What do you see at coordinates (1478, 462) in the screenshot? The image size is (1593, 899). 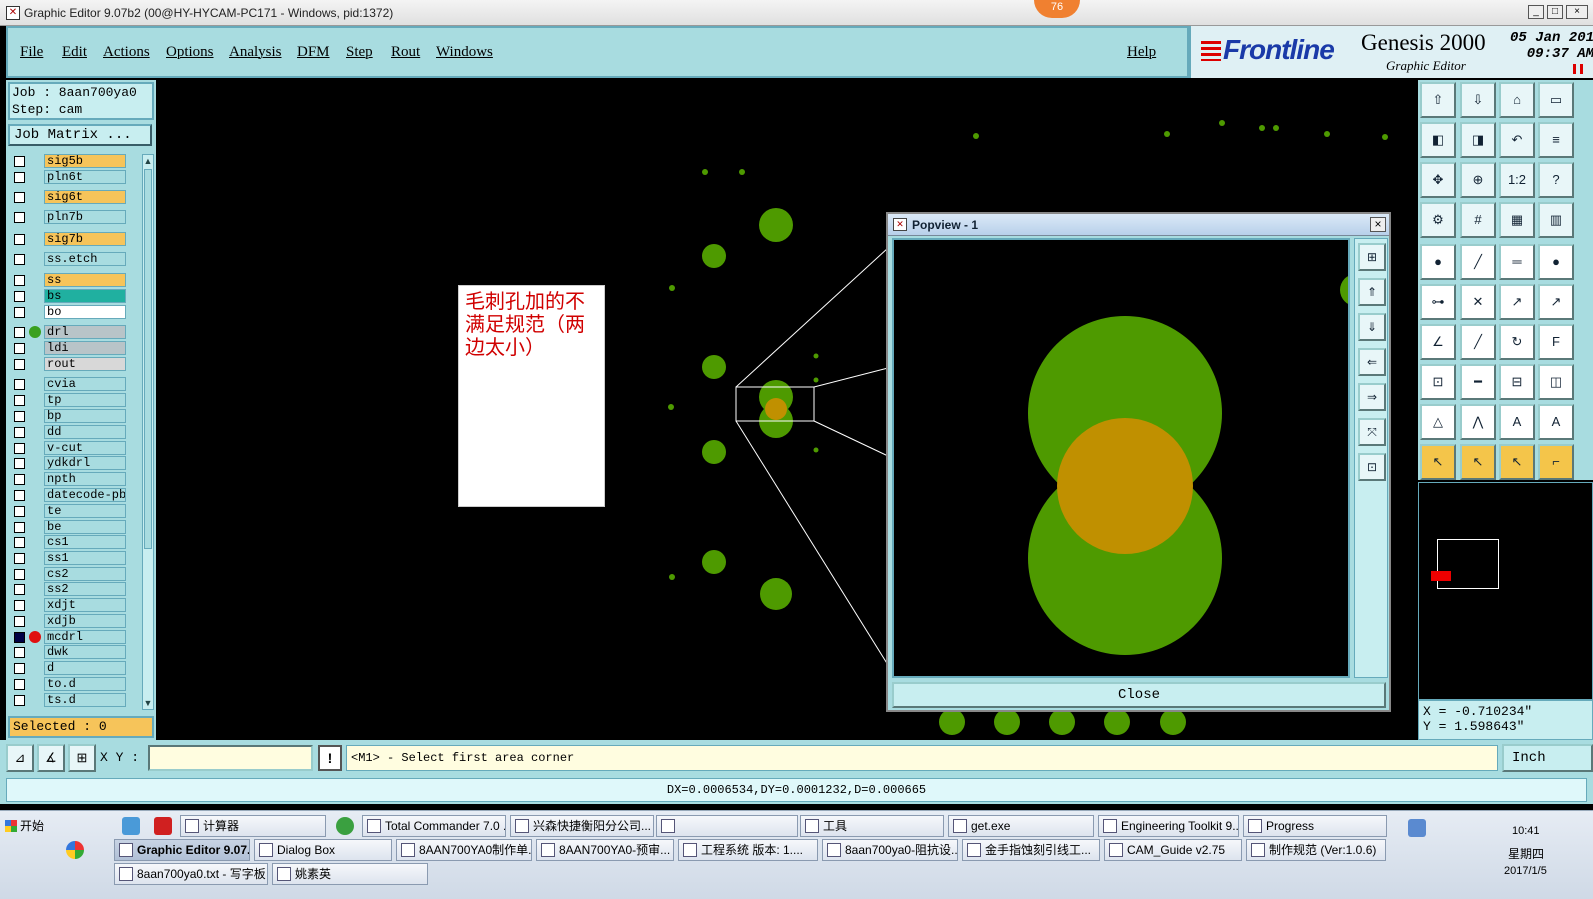 I see `select-box-icon: ↖` at bounding box center [1478, 462].